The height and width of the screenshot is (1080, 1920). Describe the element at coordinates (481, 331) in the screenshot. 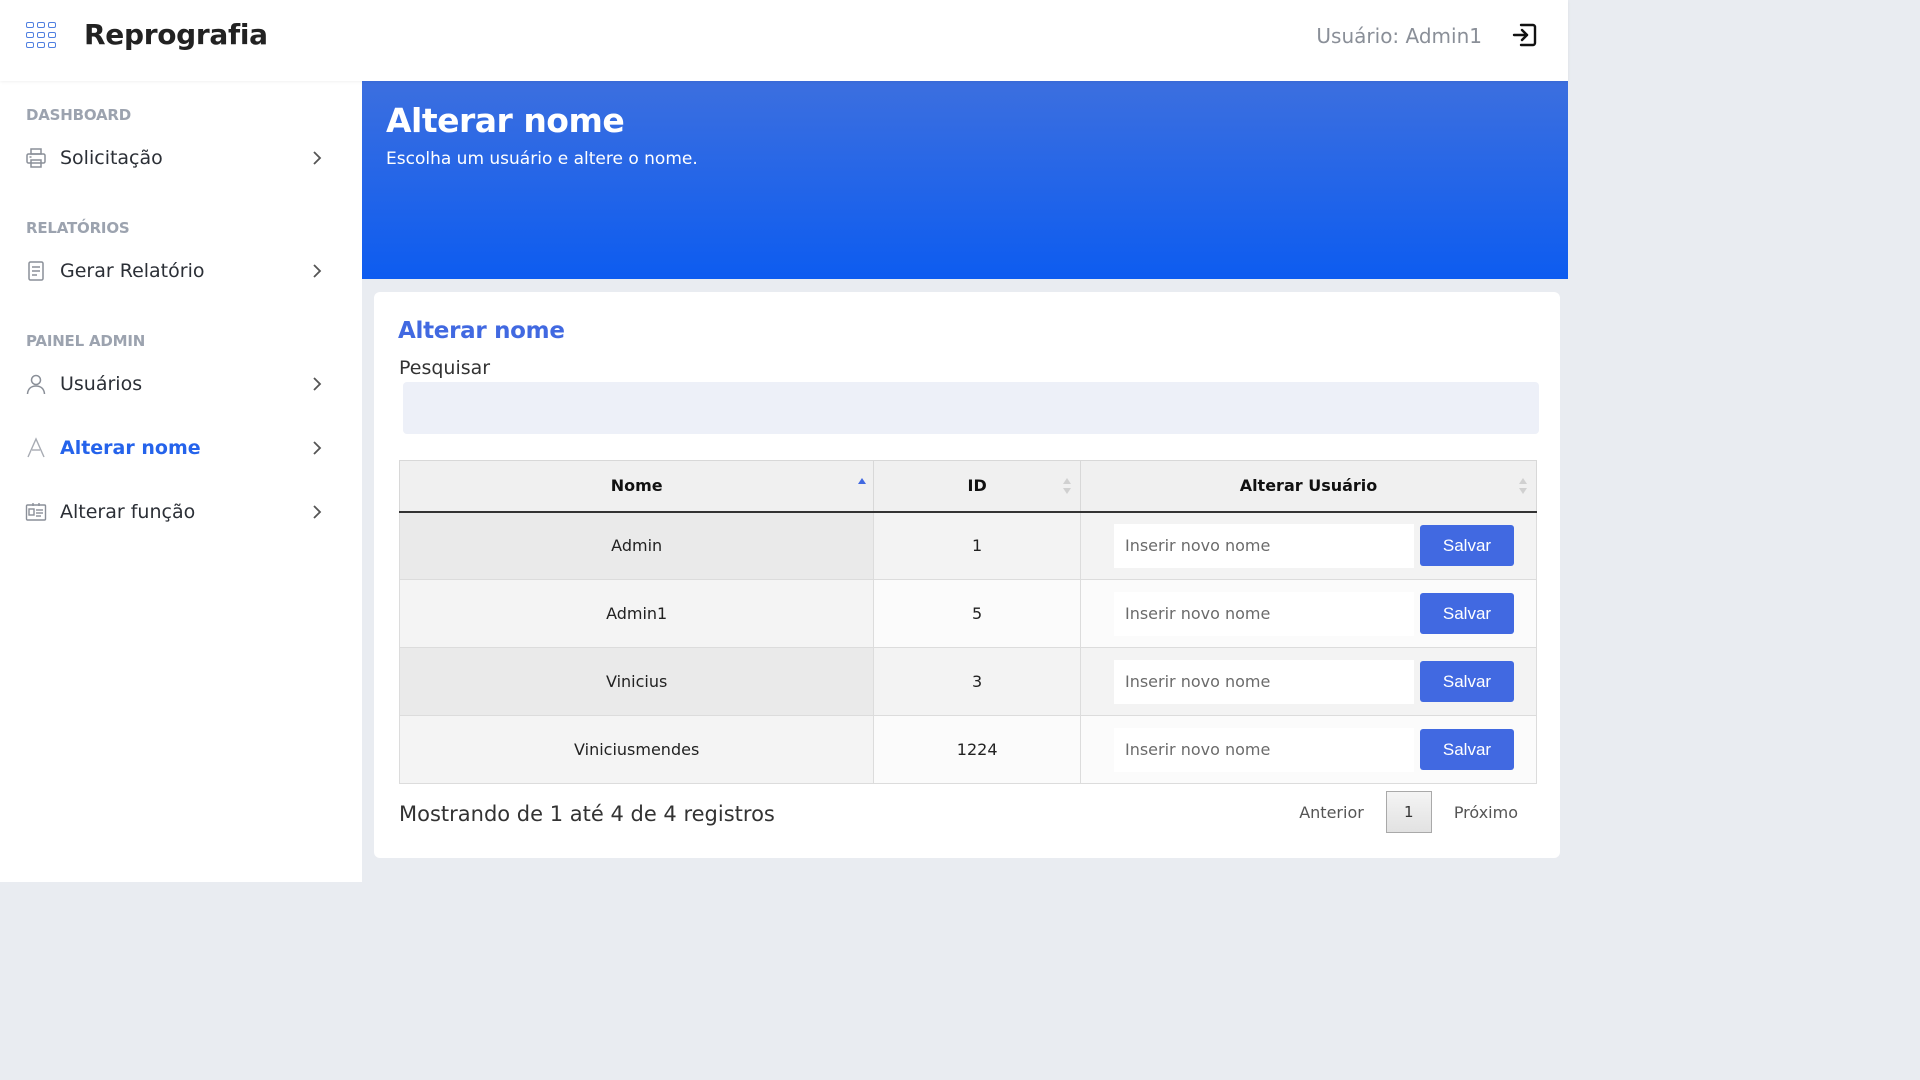

I see `card-title: Alterar nome` at that location.